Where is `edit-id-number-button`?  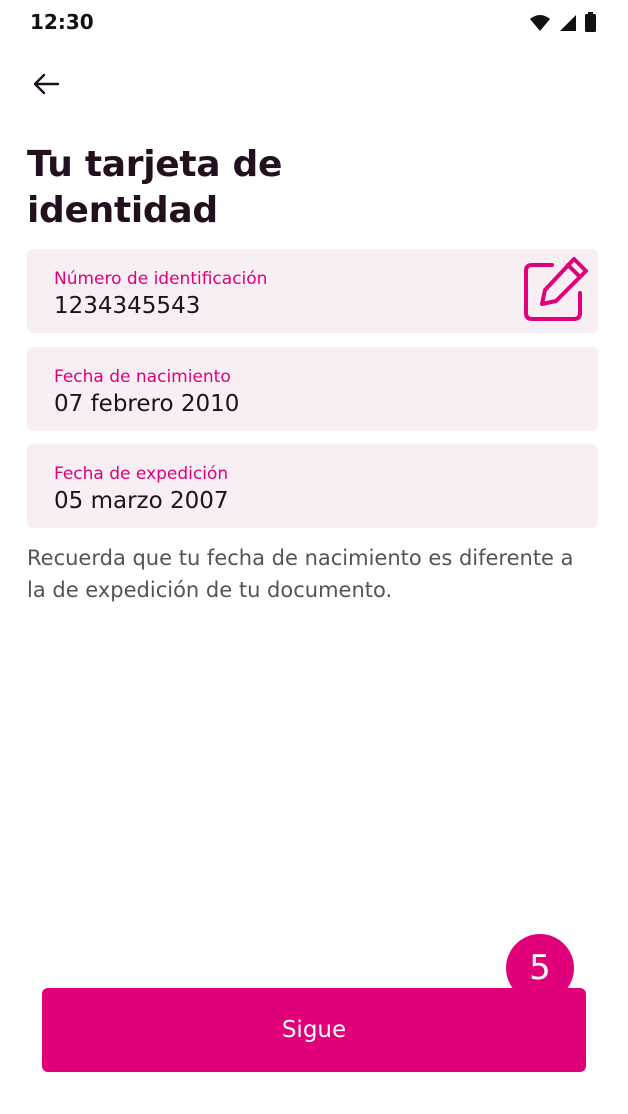 edit-id-number-button is located at coordinates (556, 291).